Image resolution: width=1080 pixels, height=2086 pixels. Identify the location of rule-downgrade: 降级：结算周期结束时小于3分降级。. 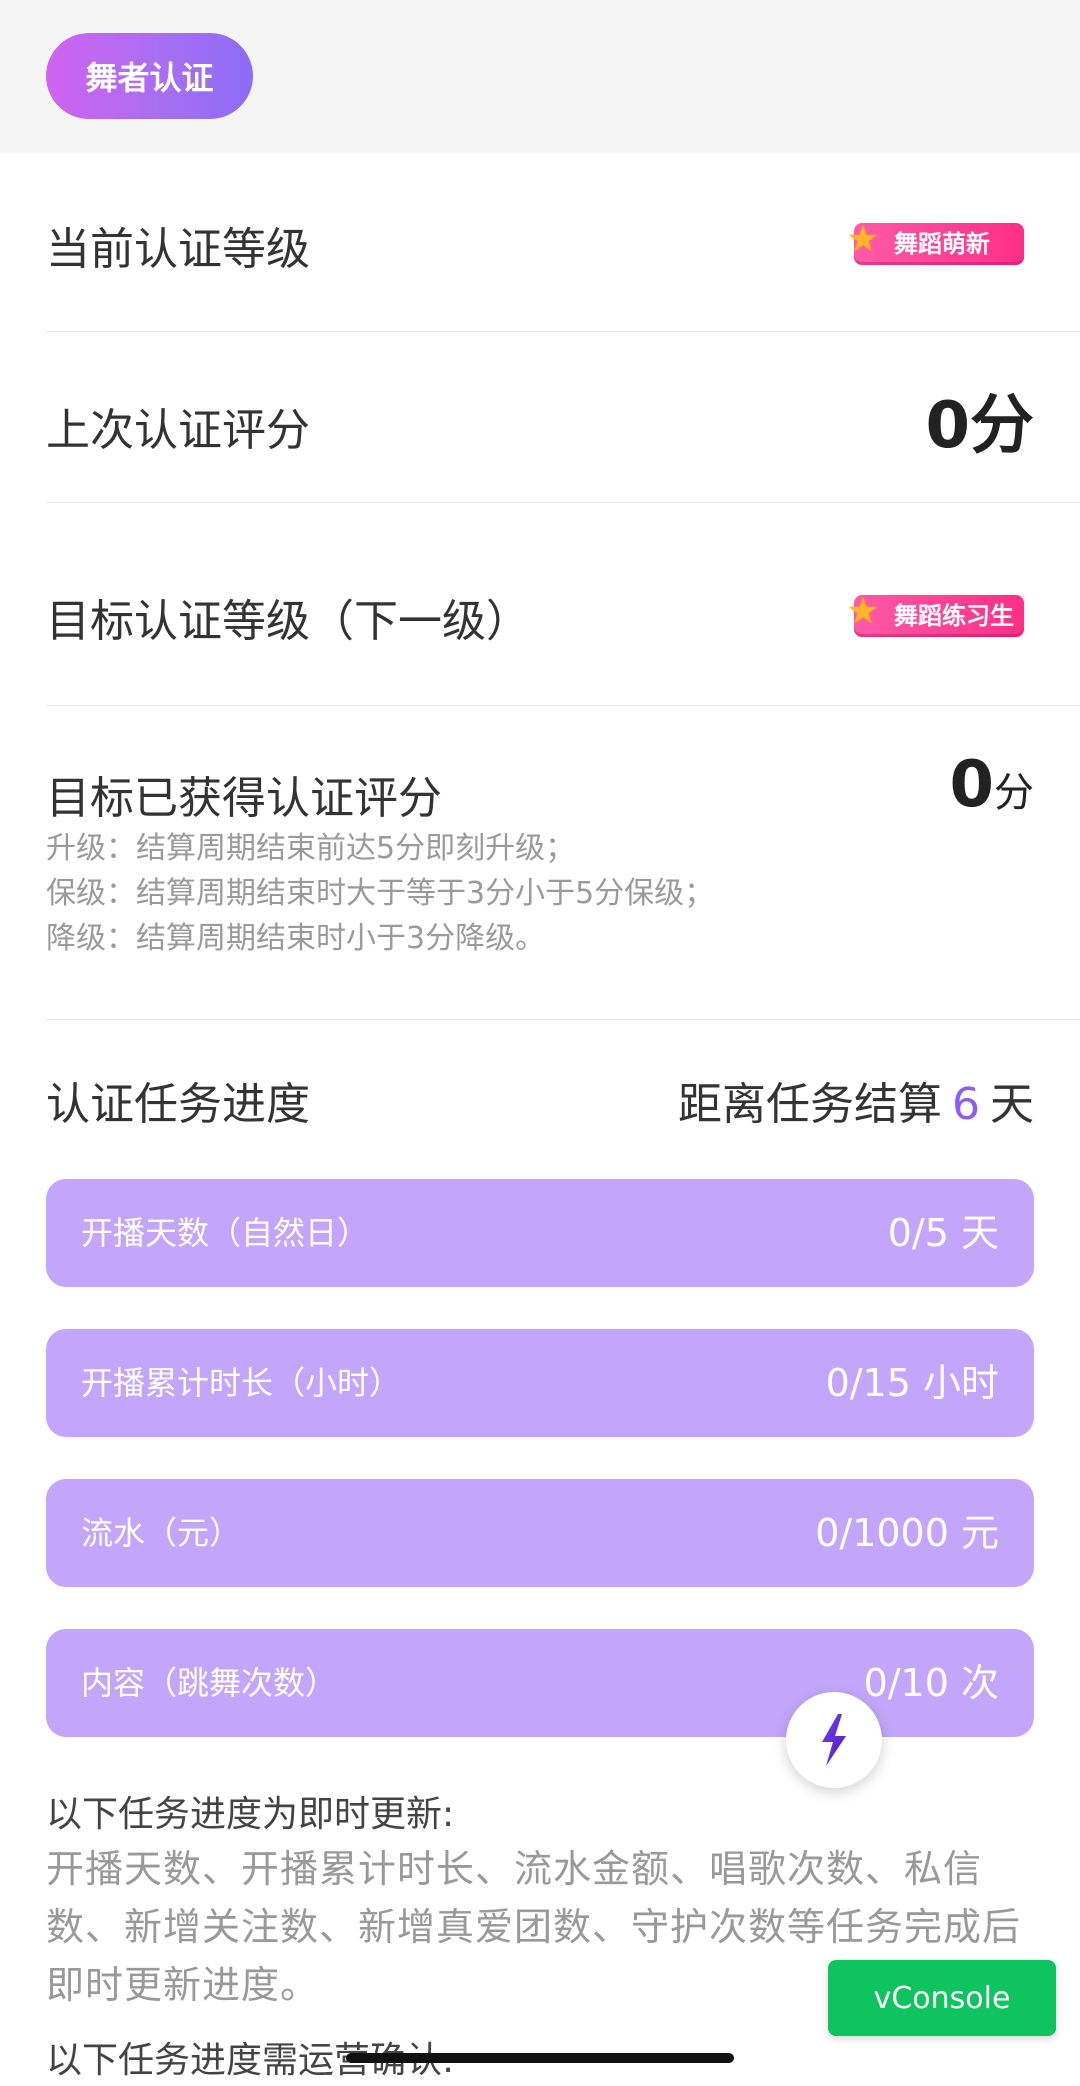
(296, 938).